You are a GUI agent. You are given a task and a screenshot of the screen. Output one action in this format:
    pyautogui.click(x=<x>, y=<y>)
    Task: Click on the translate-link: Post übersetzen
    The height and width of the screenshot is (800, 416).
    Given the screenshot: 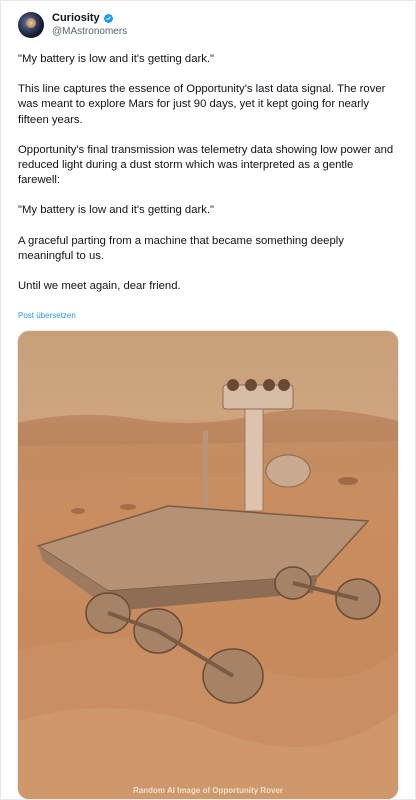 What is the action you would take?
    pyautogui.click(x=47, y=315)
    